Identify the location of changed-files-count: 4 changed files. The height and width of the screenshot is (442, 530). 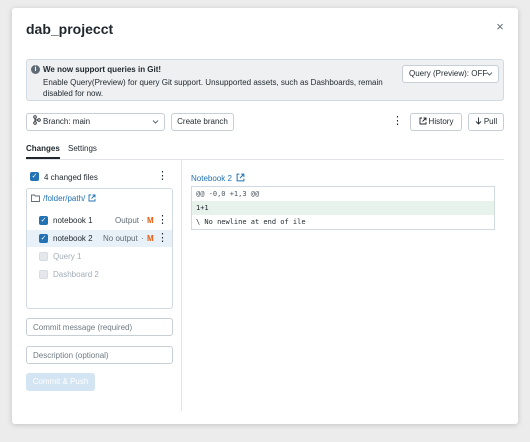
(71, 177).